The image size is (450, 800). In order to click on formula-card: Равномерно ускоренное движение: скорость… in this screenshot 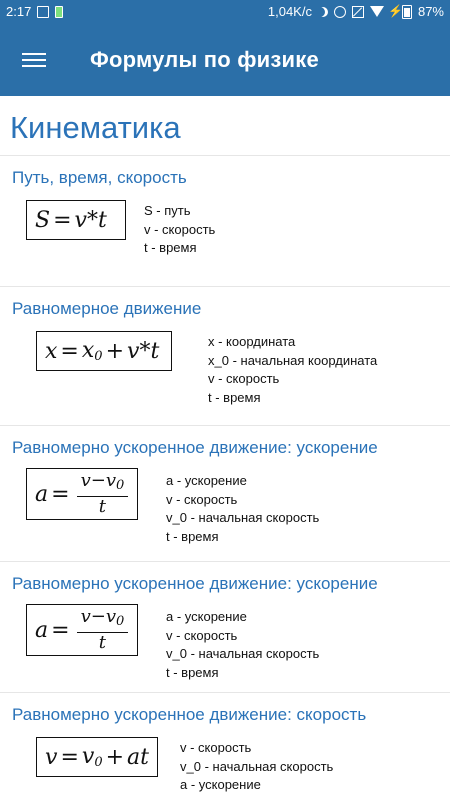, I will do `click(225, 746)`.